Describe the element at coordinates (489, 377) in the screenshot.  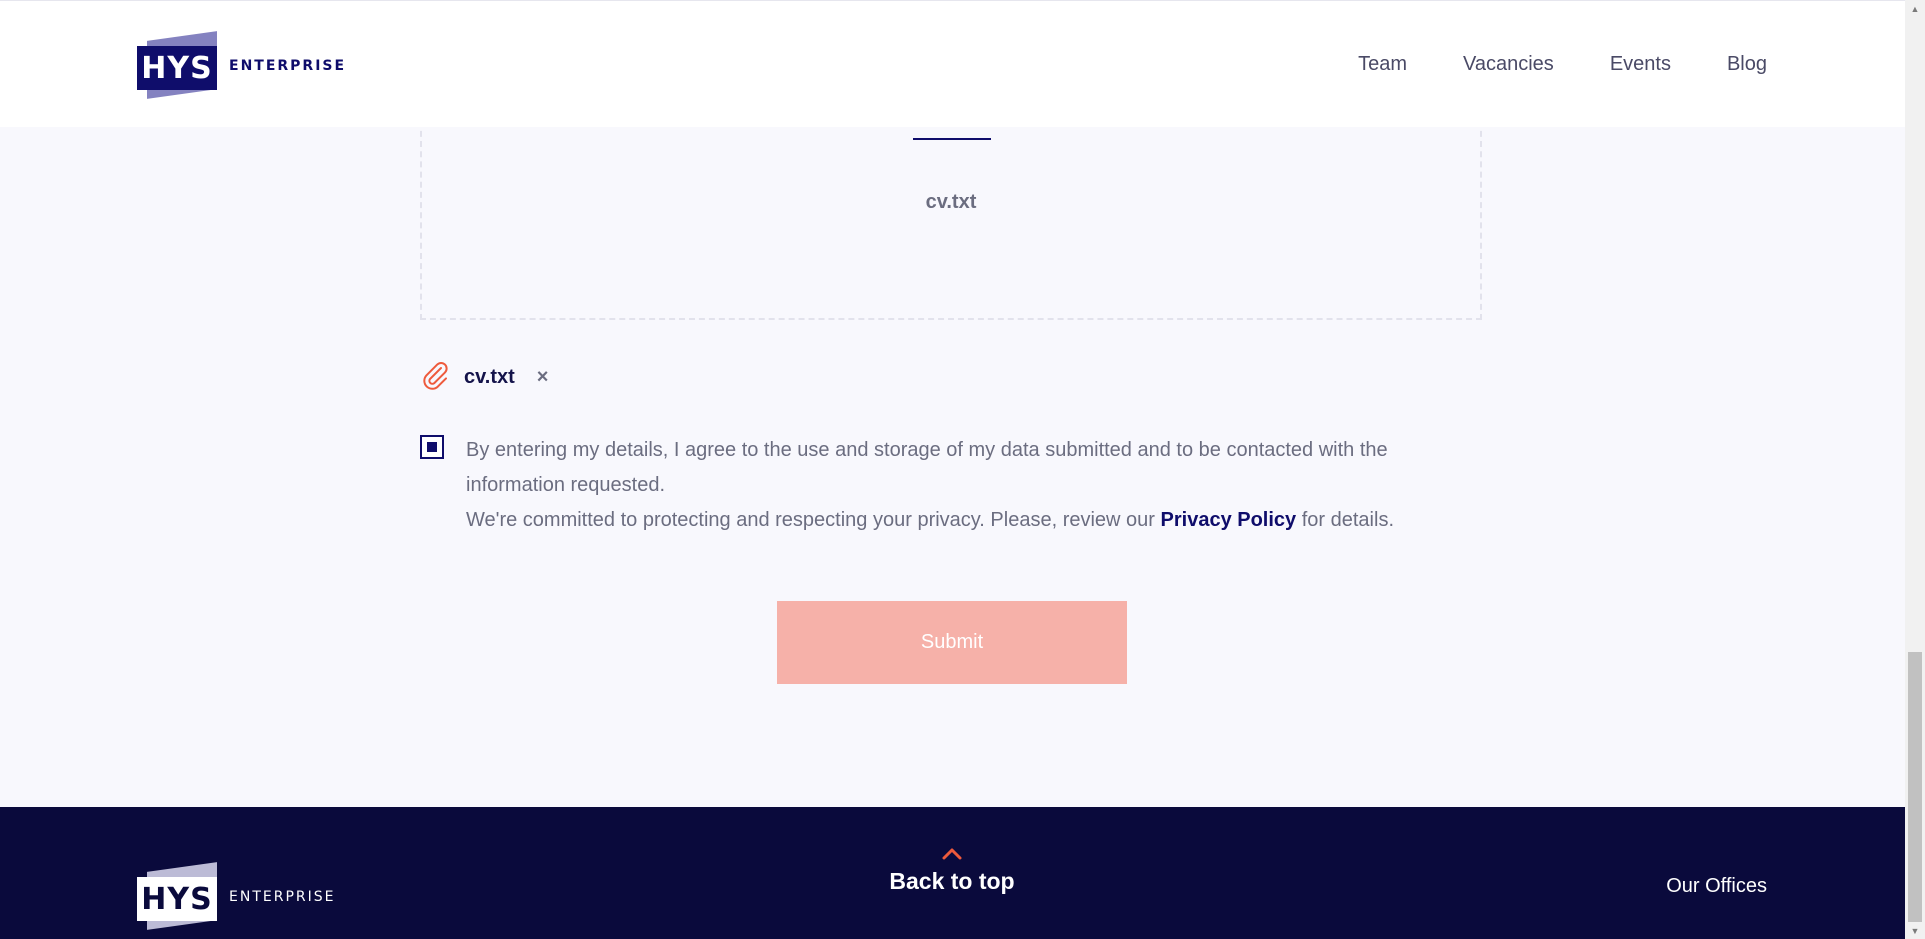
I see `attachment-filename: cv.txt` at that location.